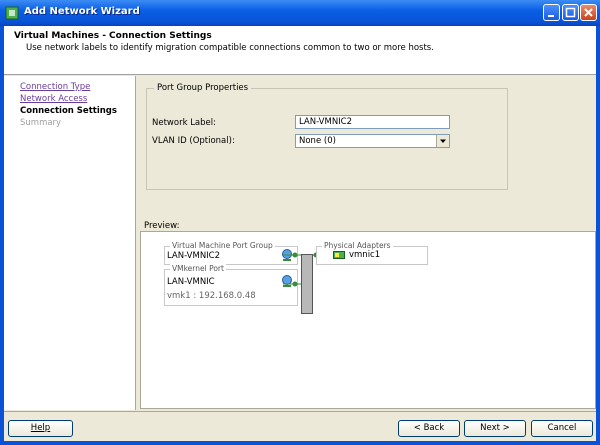 This screenshot has height=445, width=600. What do you see at coordinates (12, 13) in the screenshot?
I see `window-app-icon` at bounding box center [12, 13].